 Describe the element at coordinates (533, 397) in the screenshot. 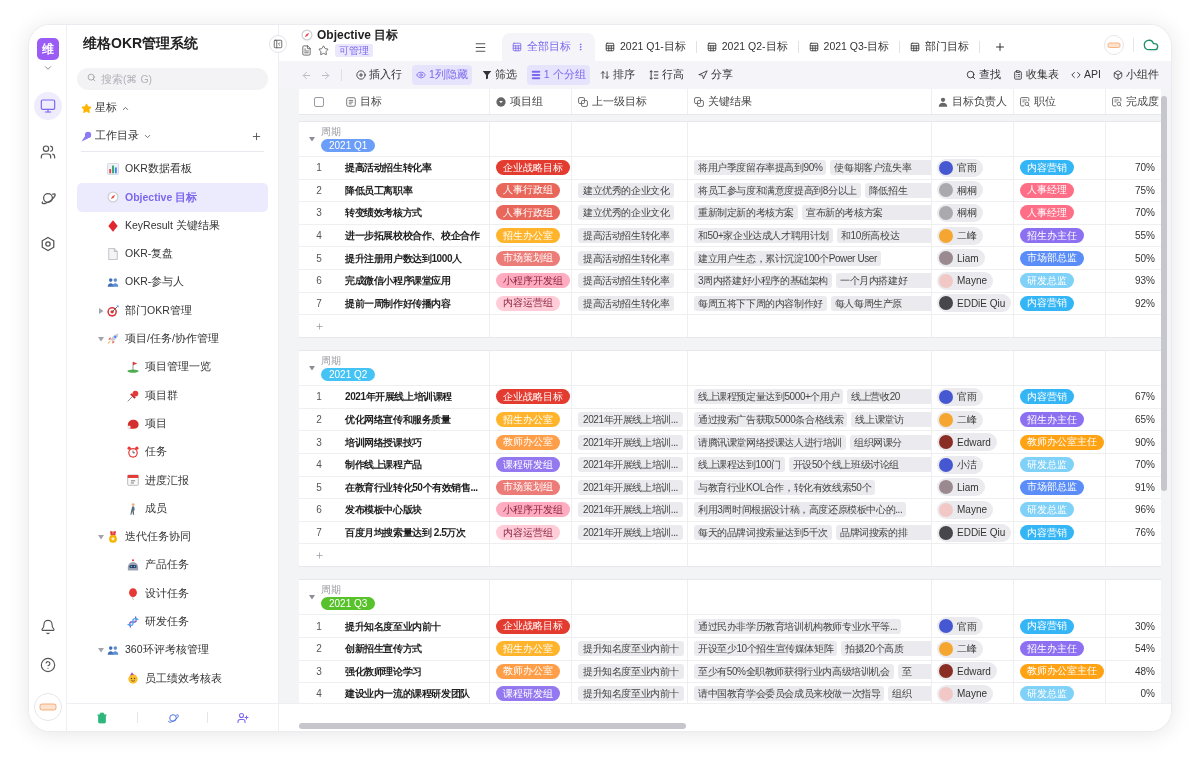

I see `team-tag: 企业战略目标` at that location.